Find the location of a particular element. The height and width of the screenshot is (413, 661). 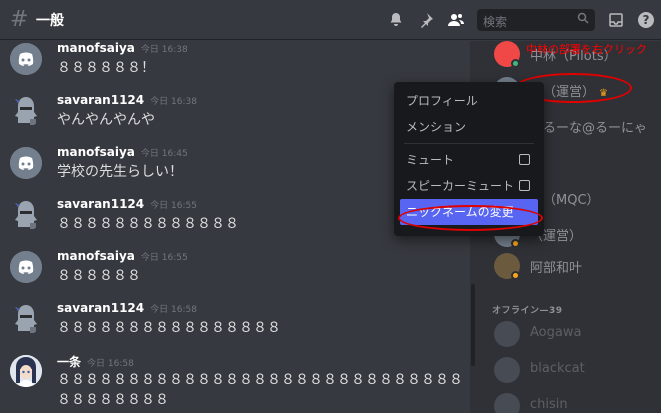

pin-icon is located at coordinates (426, 20).